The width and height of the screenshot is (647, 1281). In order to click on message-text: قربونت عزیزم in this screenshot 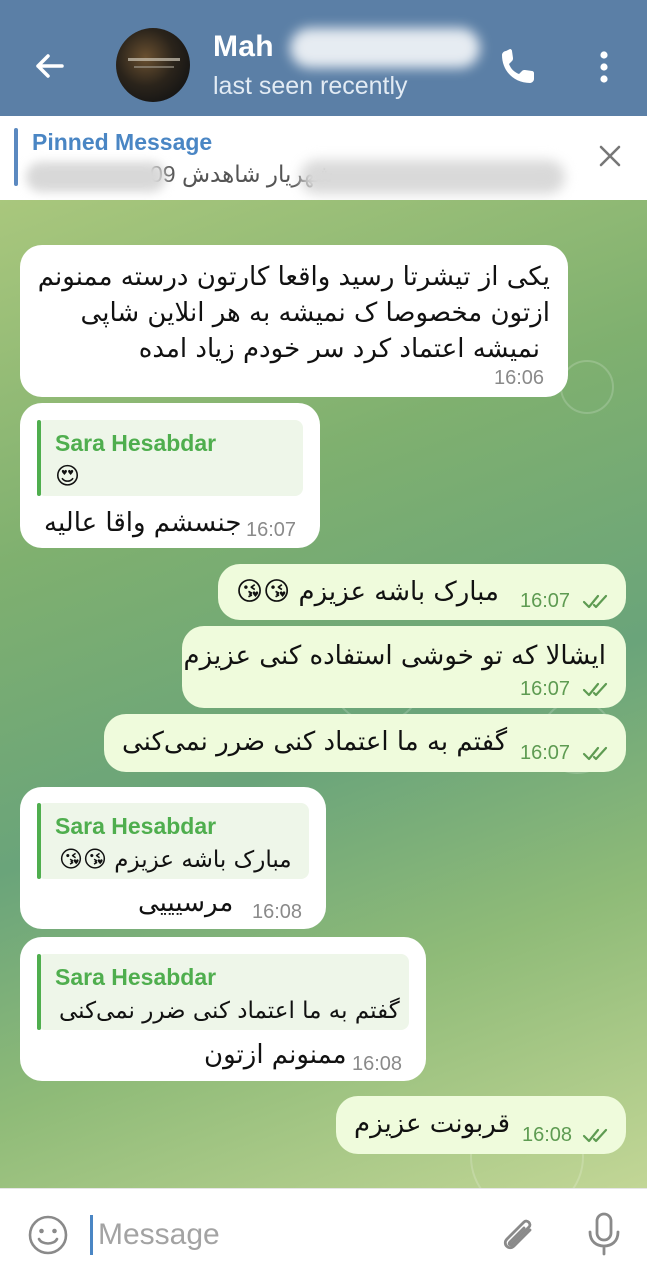, I will do `click(432, 1124)`.